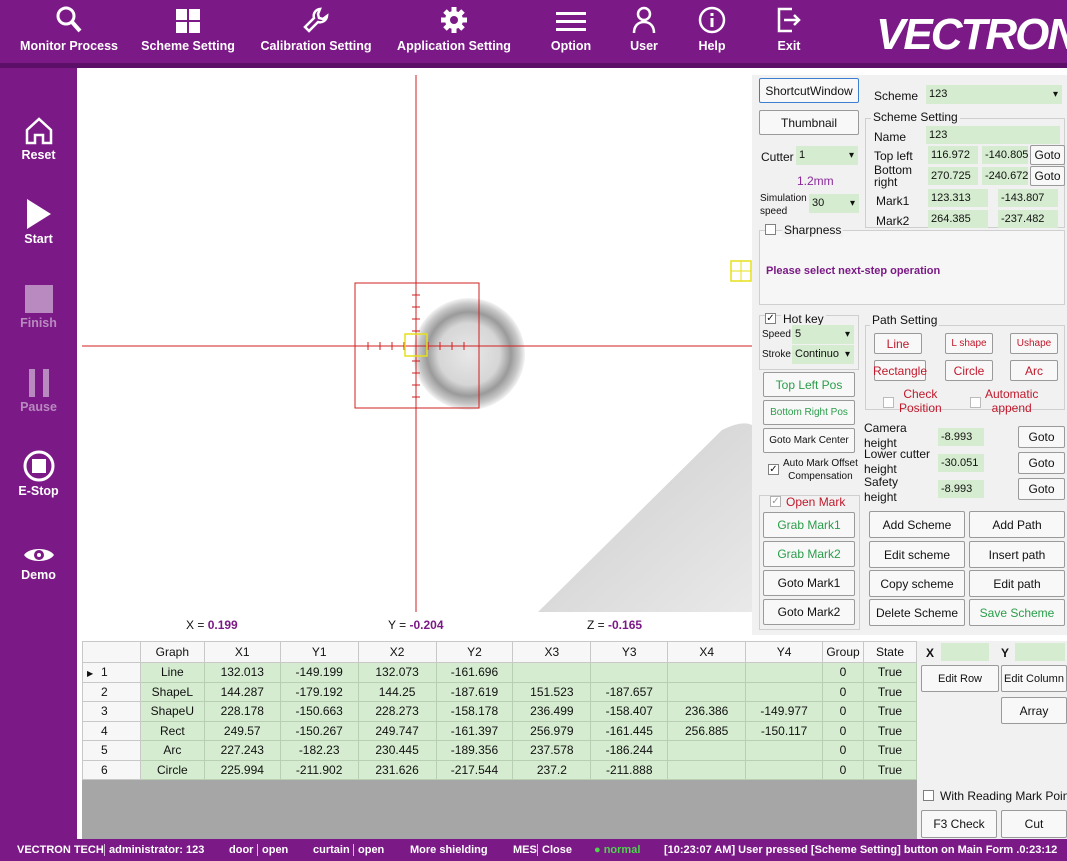  Describe the element at coordinates (889, 652) in the screenshot. I see `grid-column-header: State` at that location.